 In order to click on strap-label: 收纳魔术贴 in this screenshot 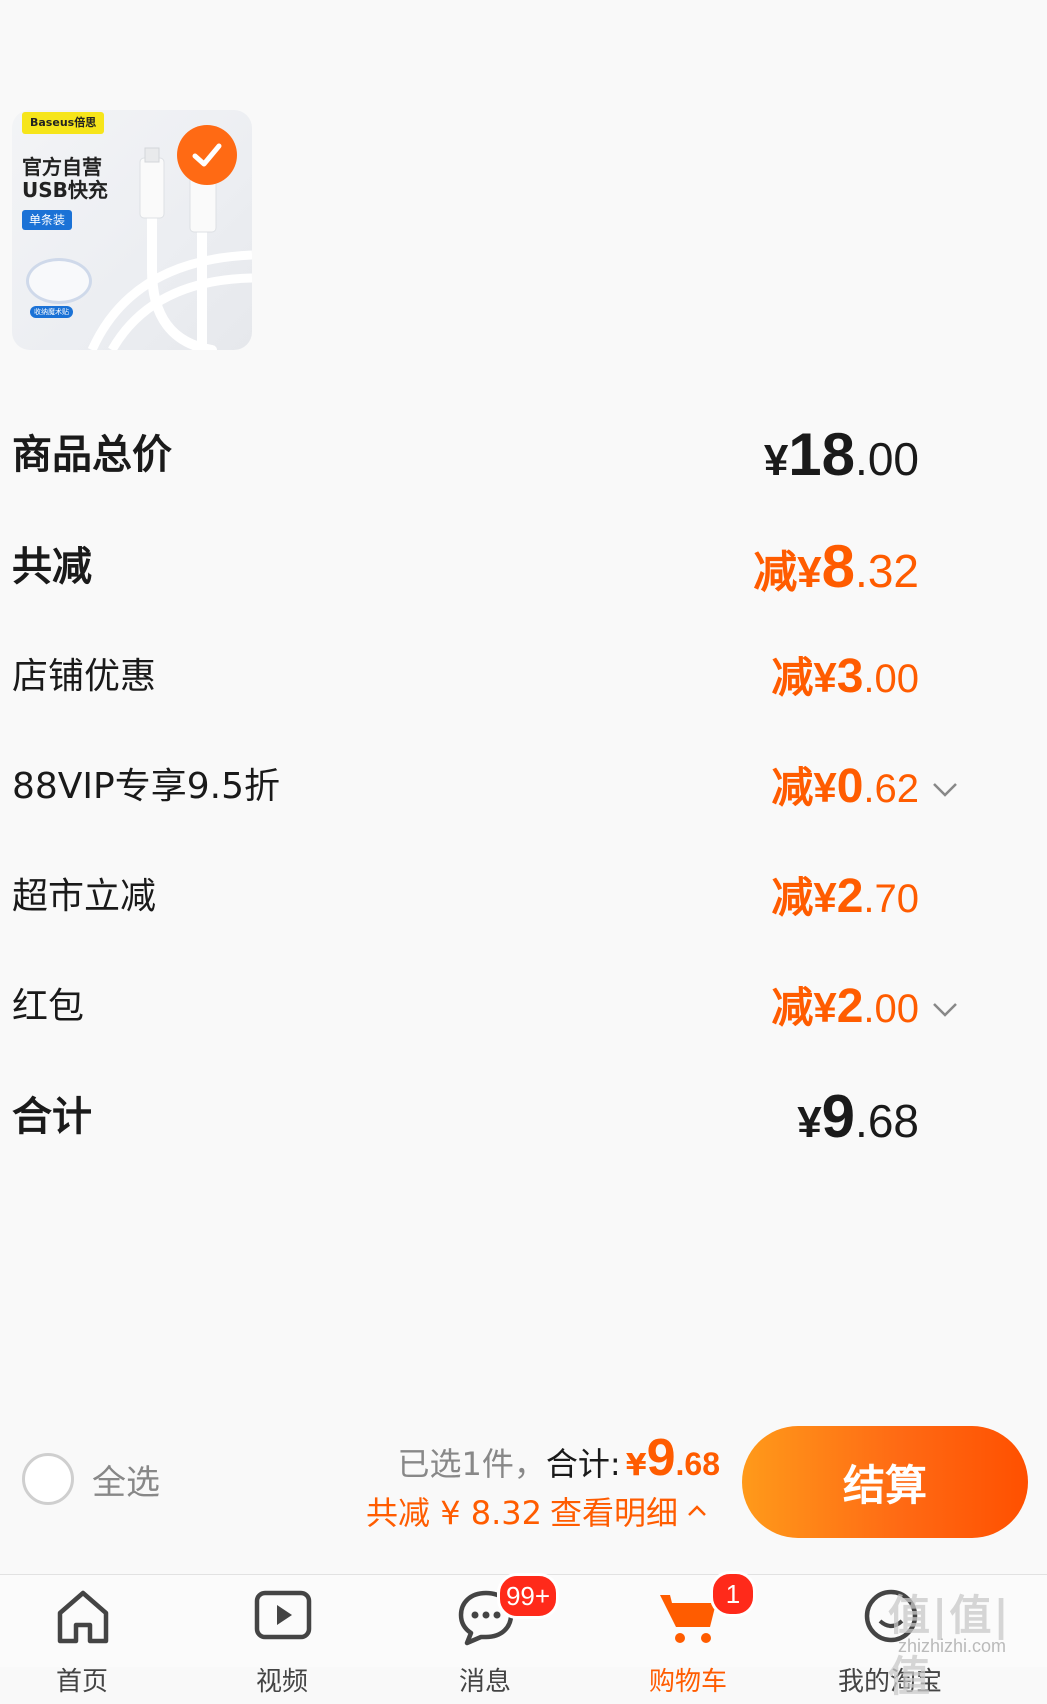, I will do `click(51, 312)`.